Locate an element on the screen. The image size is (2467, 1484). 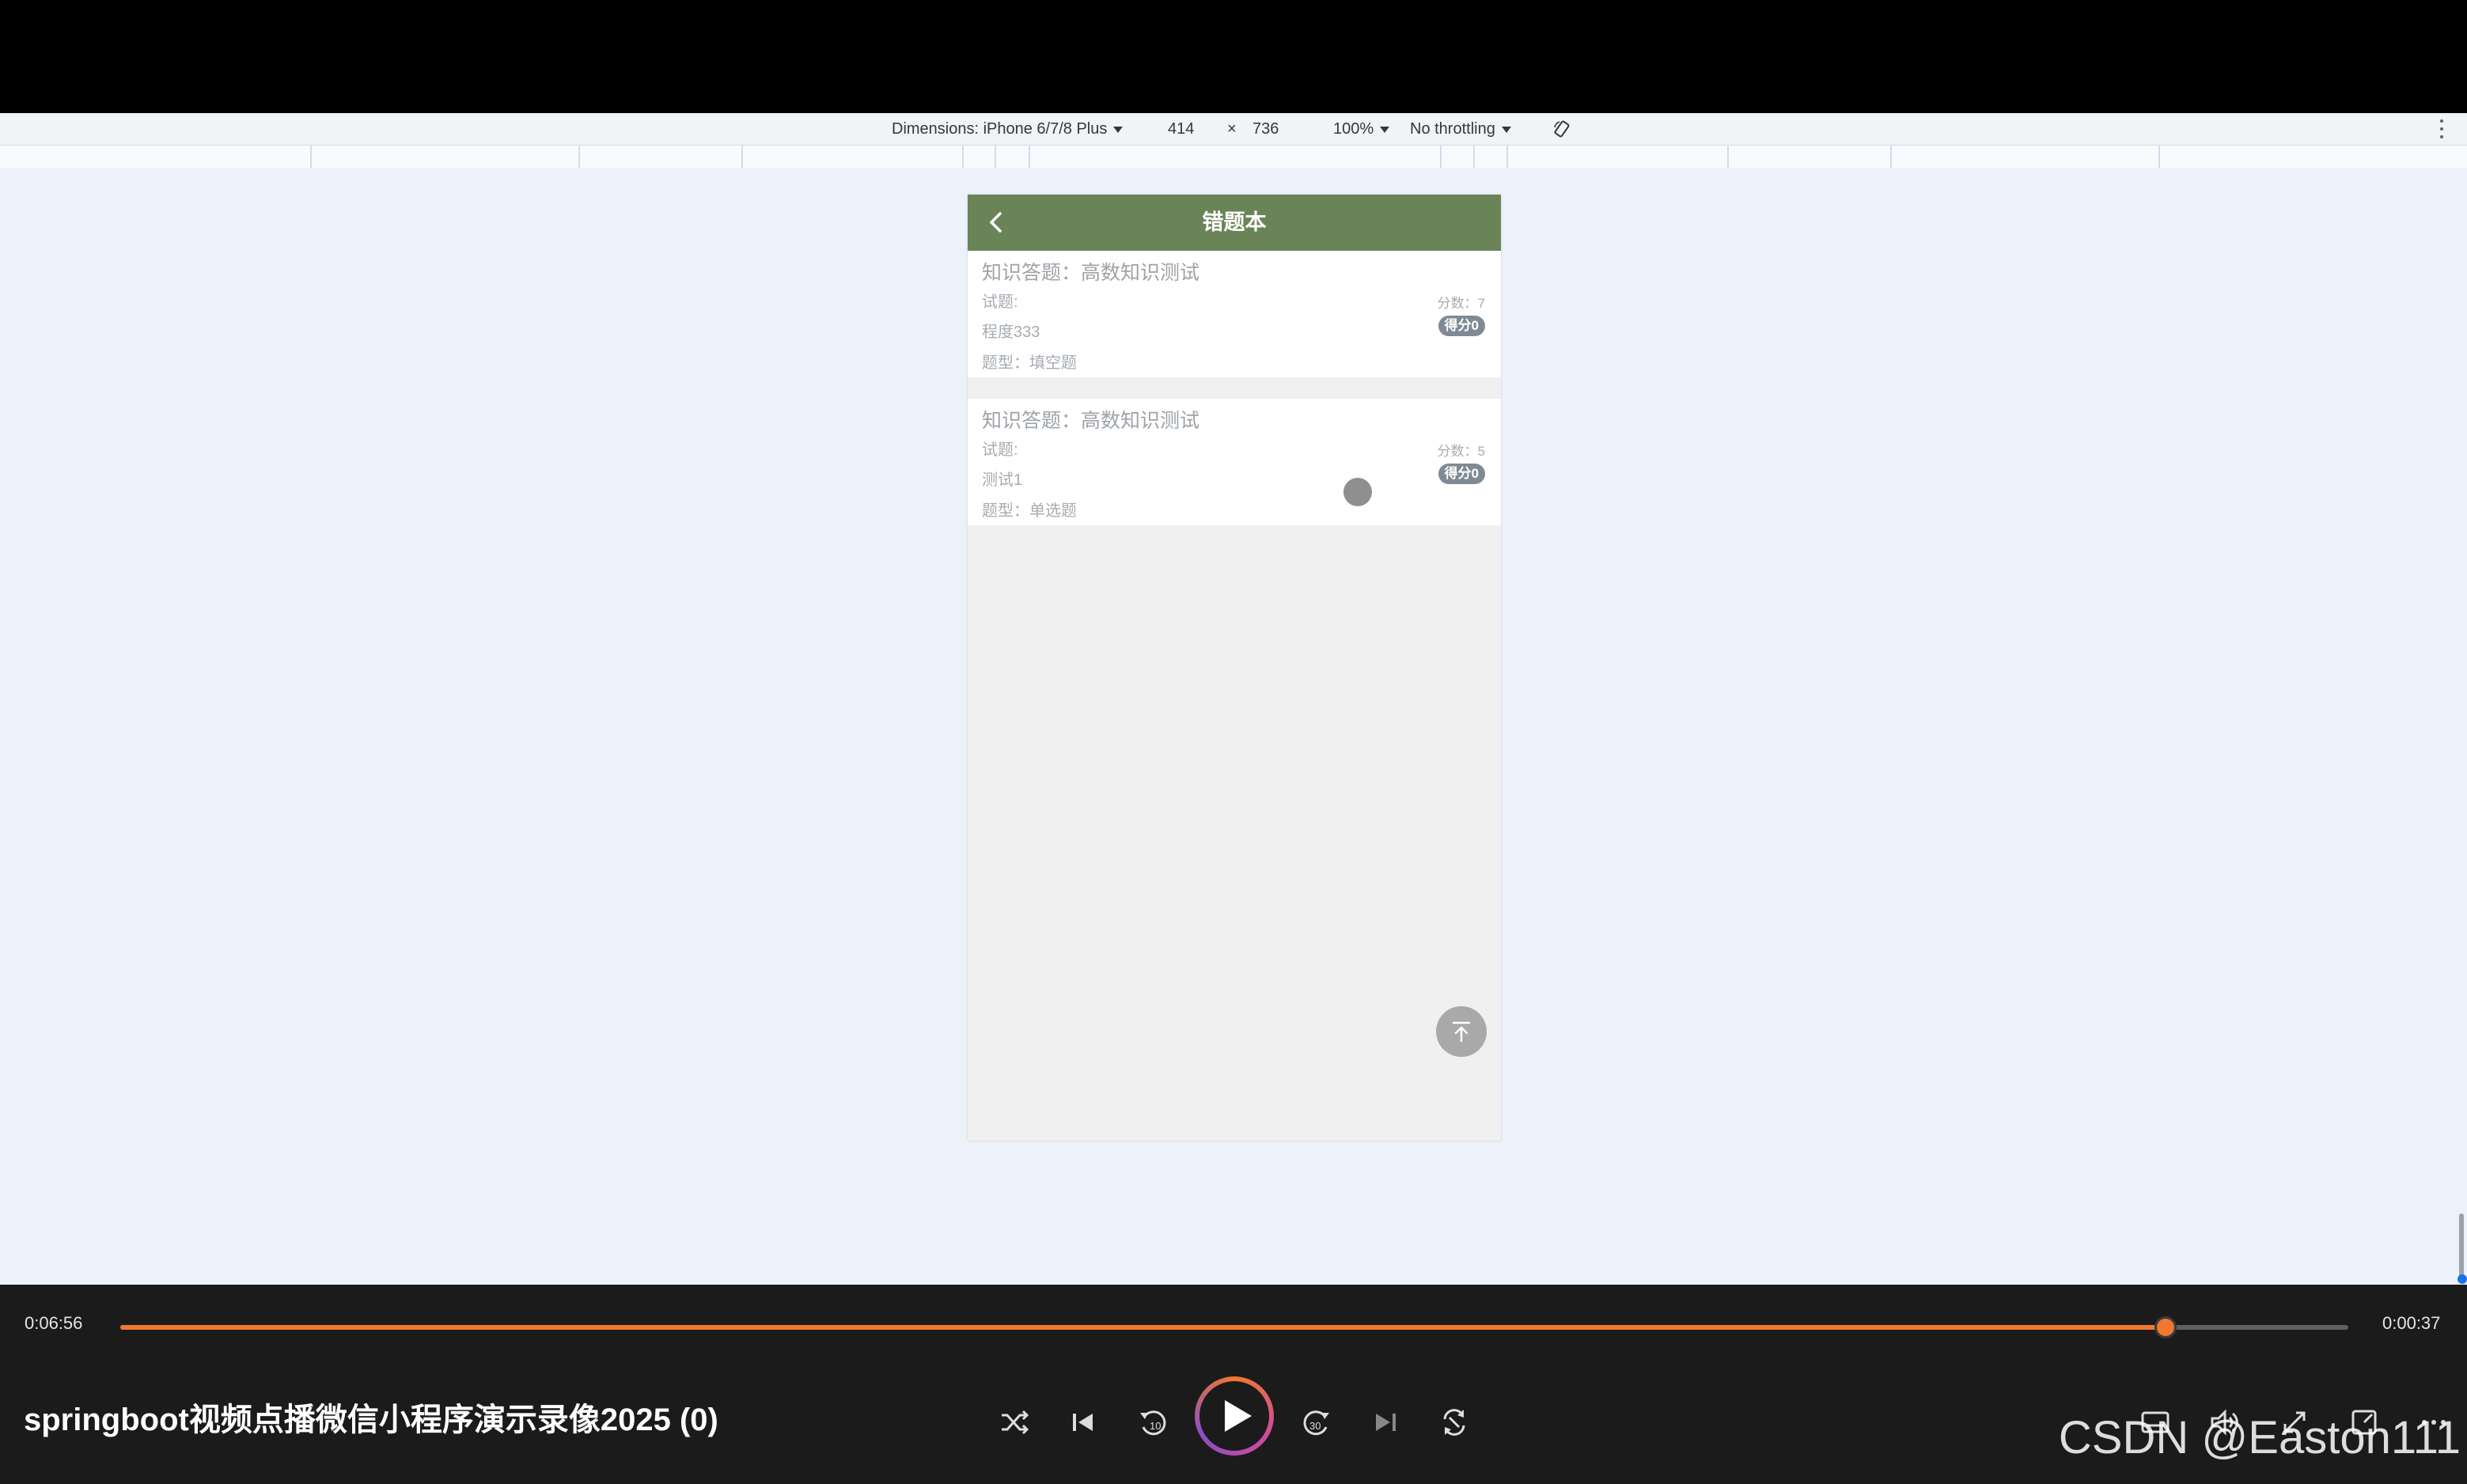
zoom-dropdown: 100% is located at coordinates (1361, 129).